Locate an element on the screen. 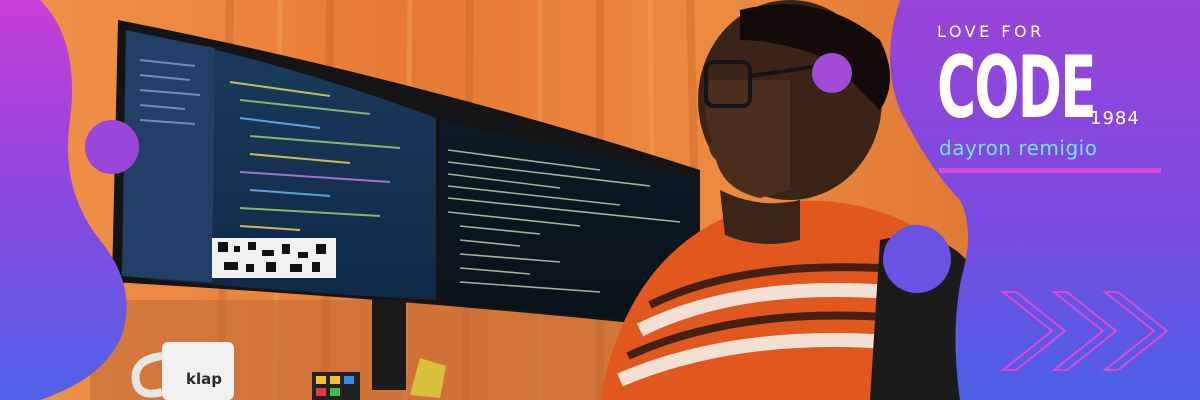  banner-year: 1984 is located at coordinates (1115, 118).